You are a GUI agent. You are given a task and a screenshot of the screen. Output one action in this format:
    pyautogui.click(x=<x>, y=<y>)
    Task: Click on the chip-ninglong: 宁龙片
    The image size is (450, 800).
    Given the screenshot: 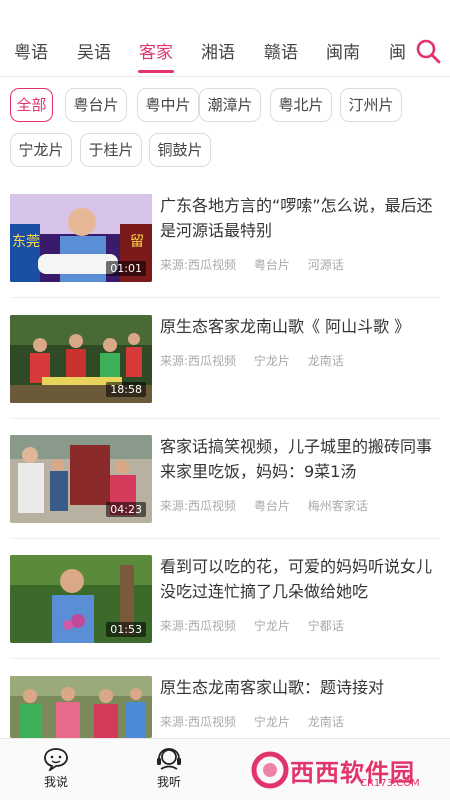 What is the action you would take?
    pyautogui.click(x=41, y=150)
    